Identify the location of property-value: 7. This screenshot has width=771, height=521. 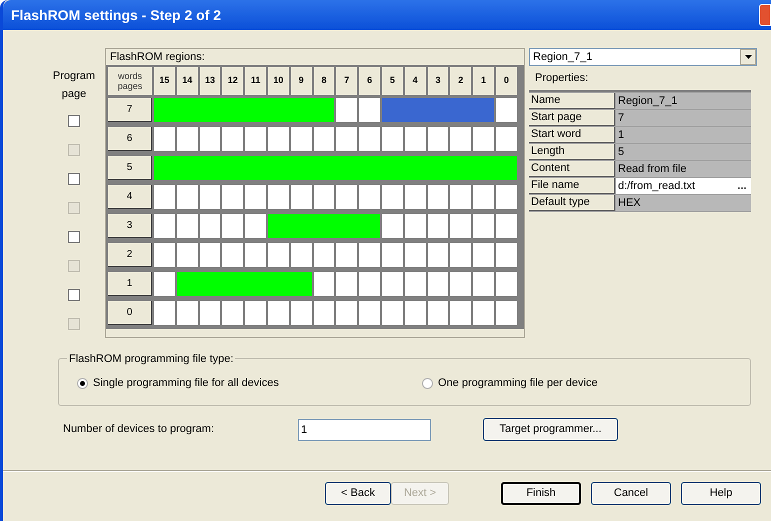
(683, 118).